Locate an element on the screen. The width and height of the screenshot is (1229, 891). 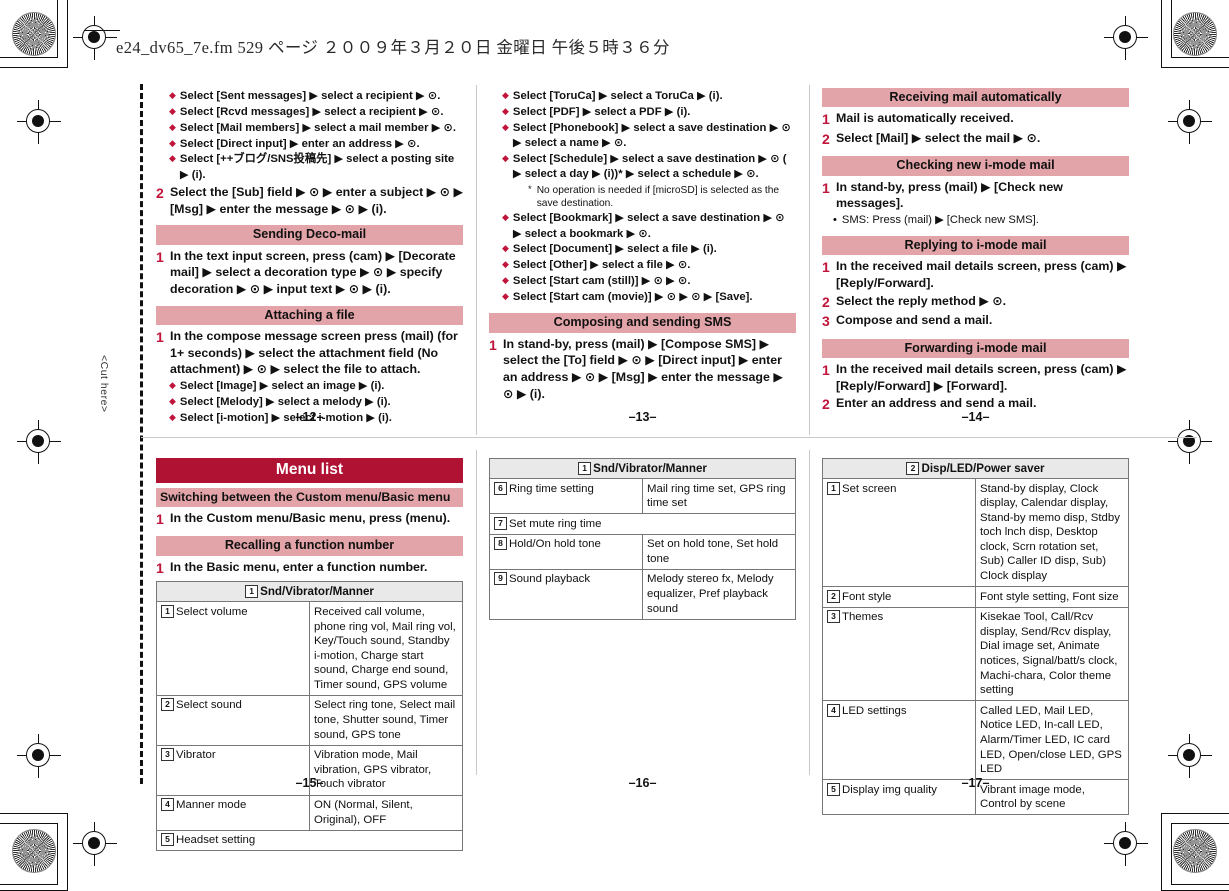
section-heading-recalling-function-number: Recalling a function number is located at coordinates (309, 546).